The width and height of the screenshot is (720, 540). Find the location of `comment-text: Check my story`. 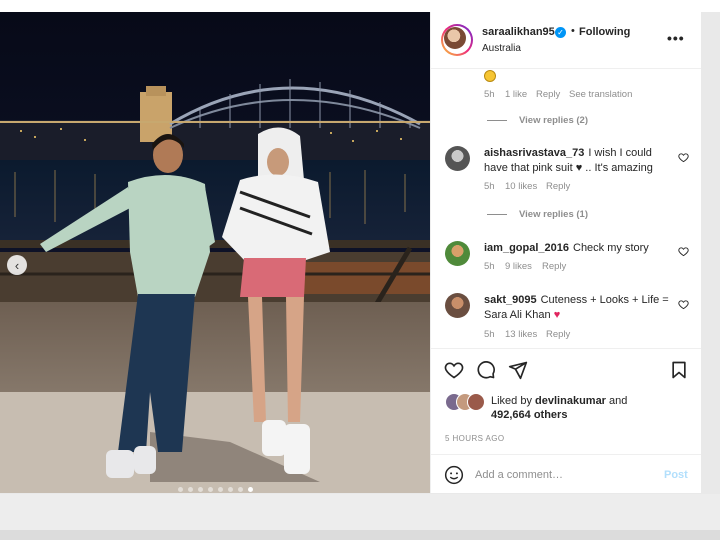

comment-text: Check my story is located at coordinates (611, 248).